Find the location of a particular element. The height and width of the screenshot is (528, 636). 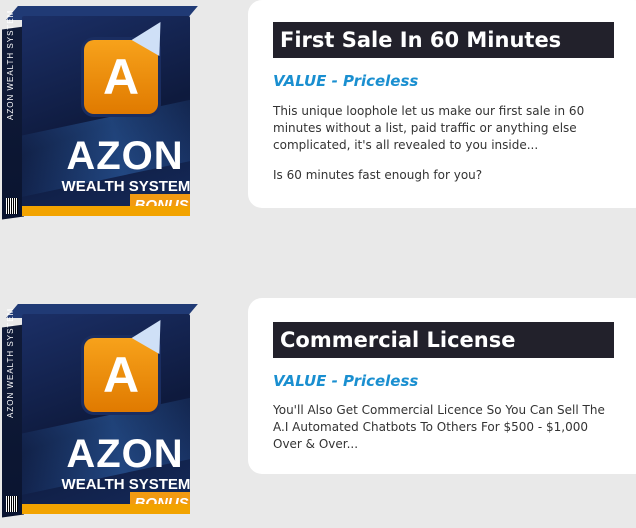

bonus-extra-text: Is 60 minutes fast enough for you? is located at coordinates (378, 175).